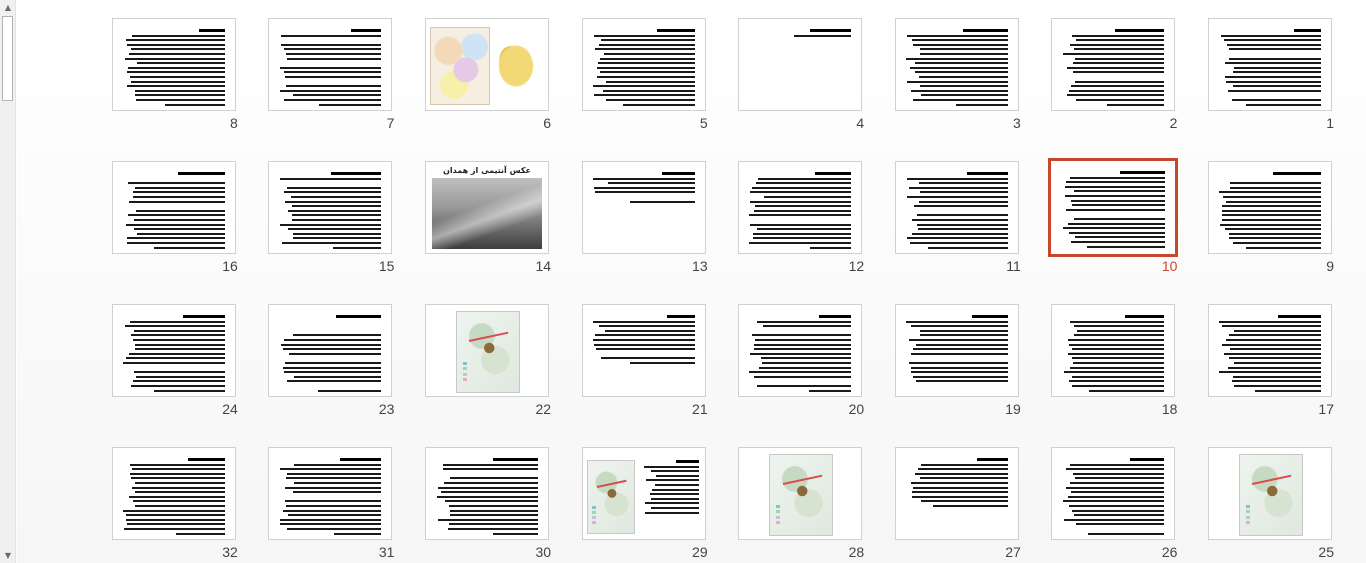 This screenshot has height=563, width=1366. What do you see at coordinates (234, 123) in the screenshot?
I see `slide-number: 8` at bounding box center [234, 123].